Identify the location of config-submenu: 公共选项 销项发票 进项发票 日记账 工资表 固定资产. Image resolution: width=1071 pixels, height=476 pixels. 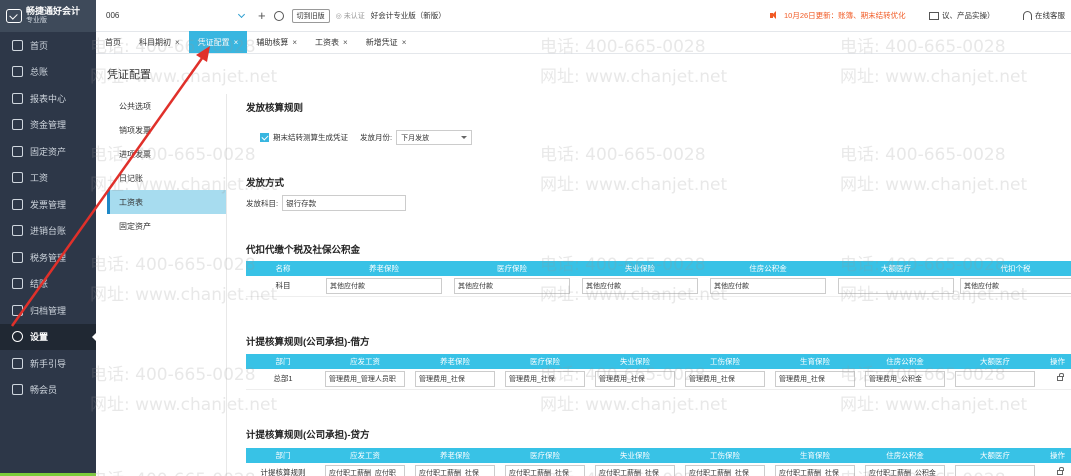
(167, 285).